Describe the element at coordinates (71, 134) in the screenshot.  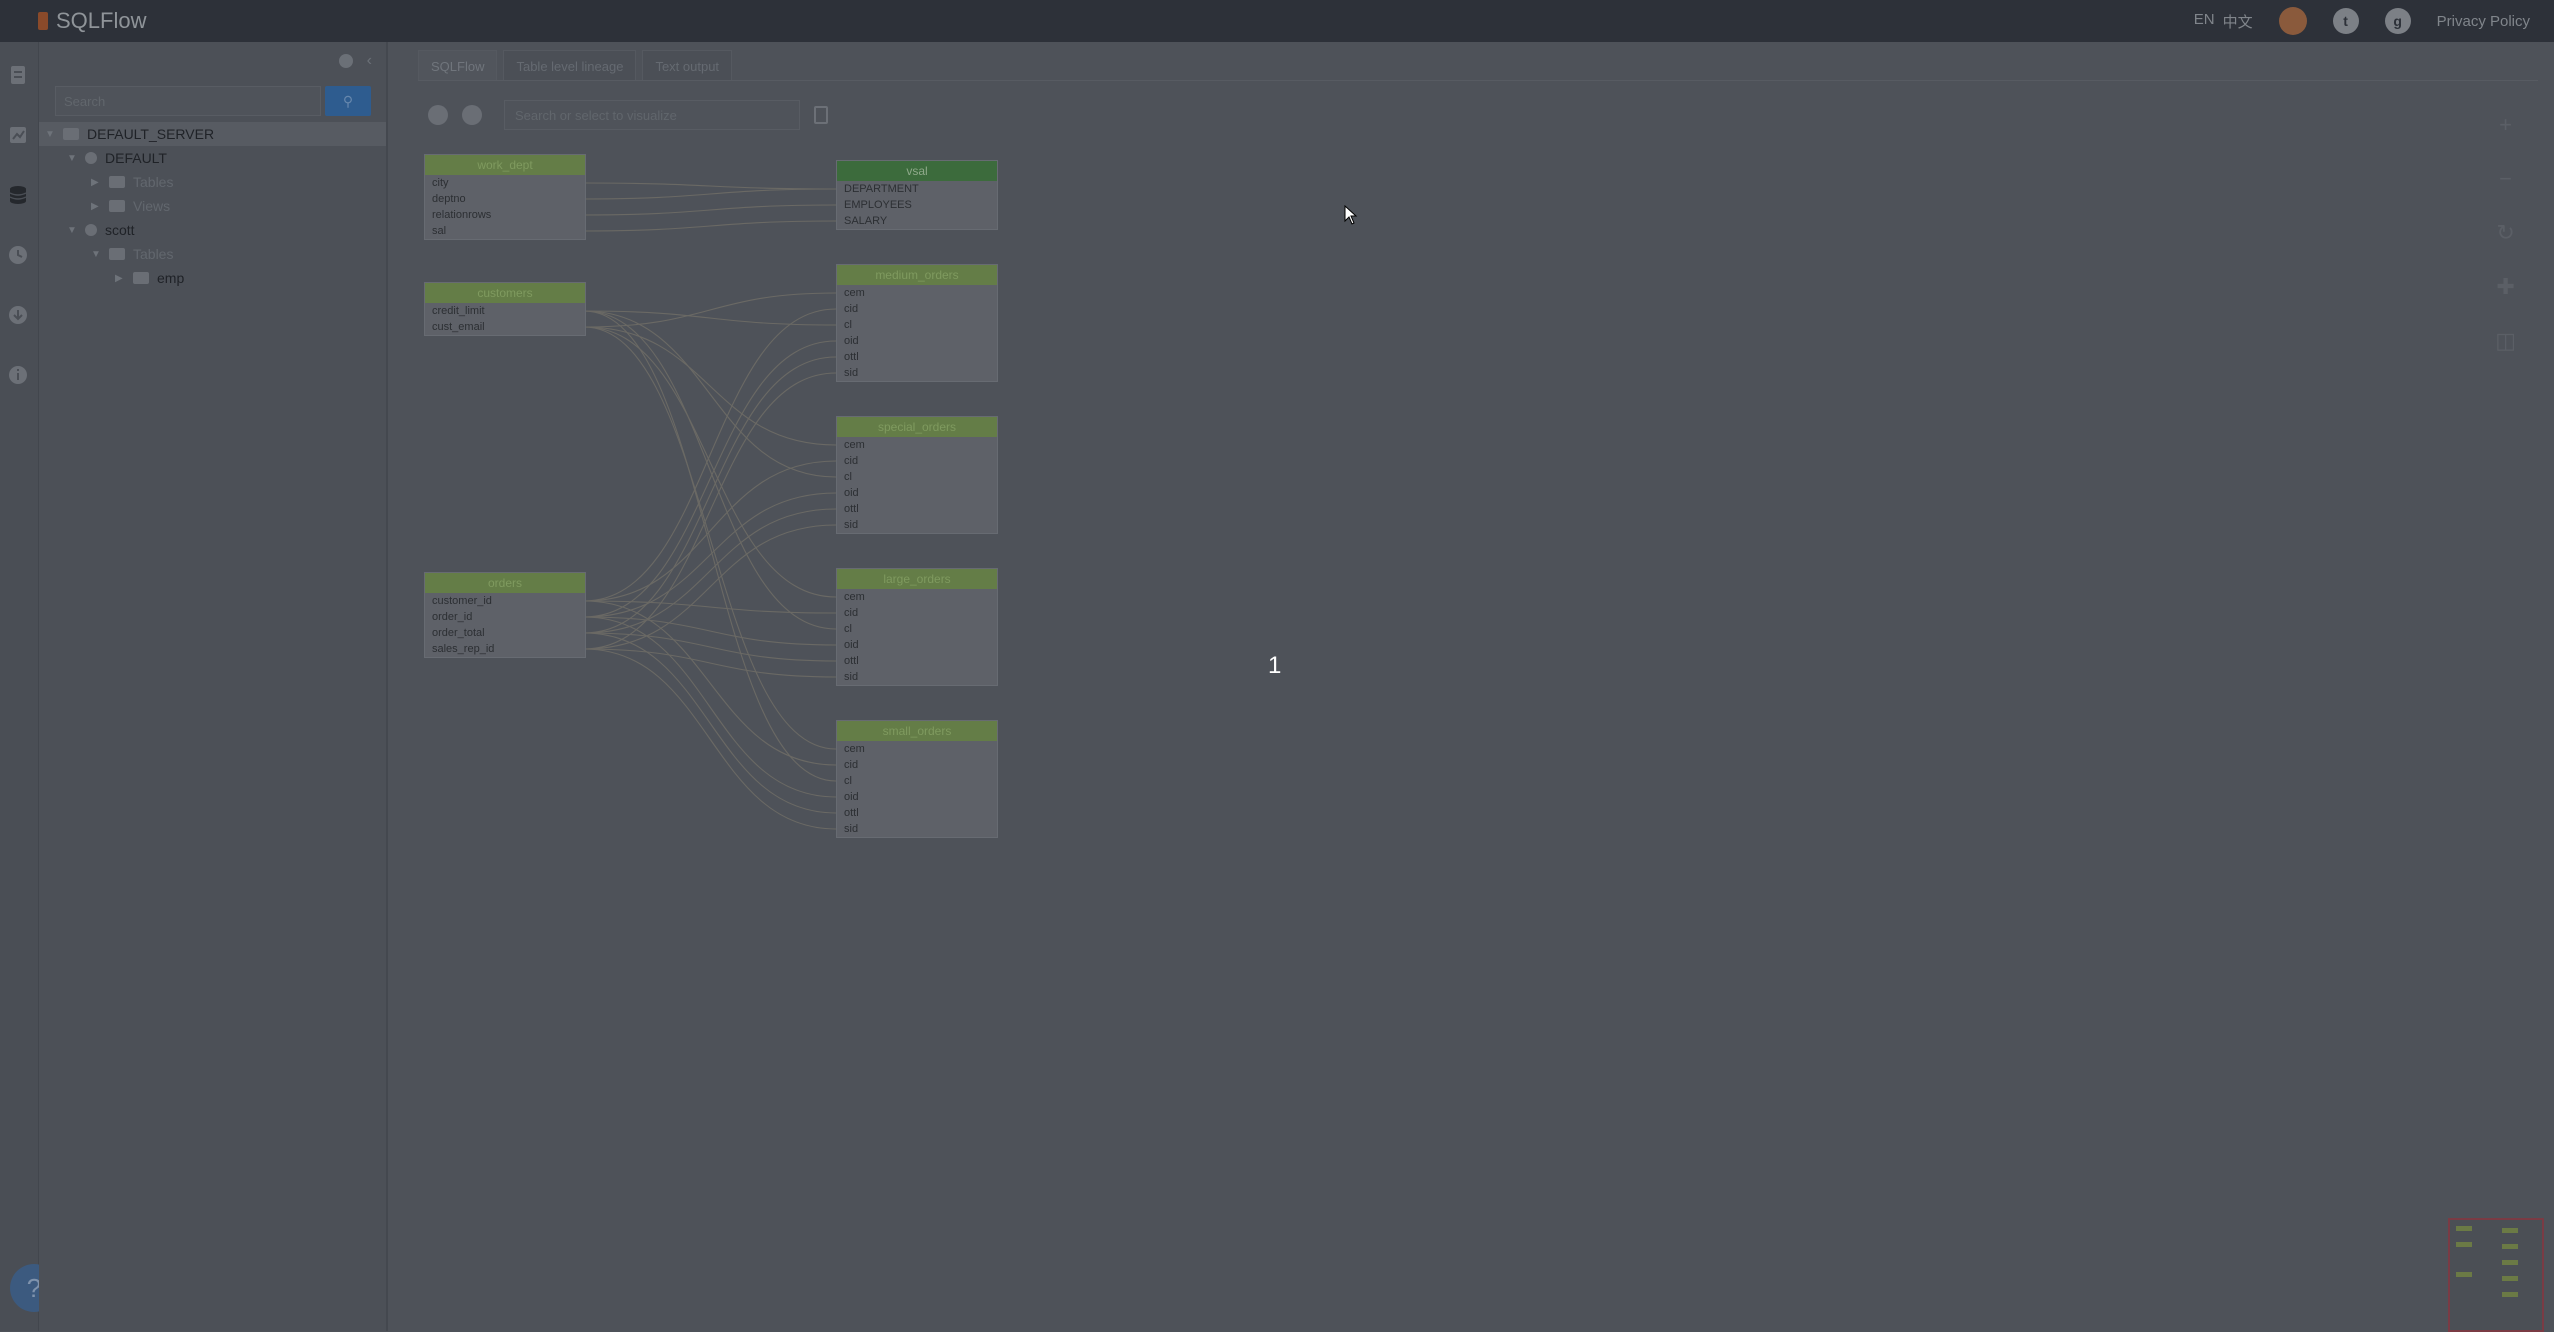
I see `server-icon` at that location.